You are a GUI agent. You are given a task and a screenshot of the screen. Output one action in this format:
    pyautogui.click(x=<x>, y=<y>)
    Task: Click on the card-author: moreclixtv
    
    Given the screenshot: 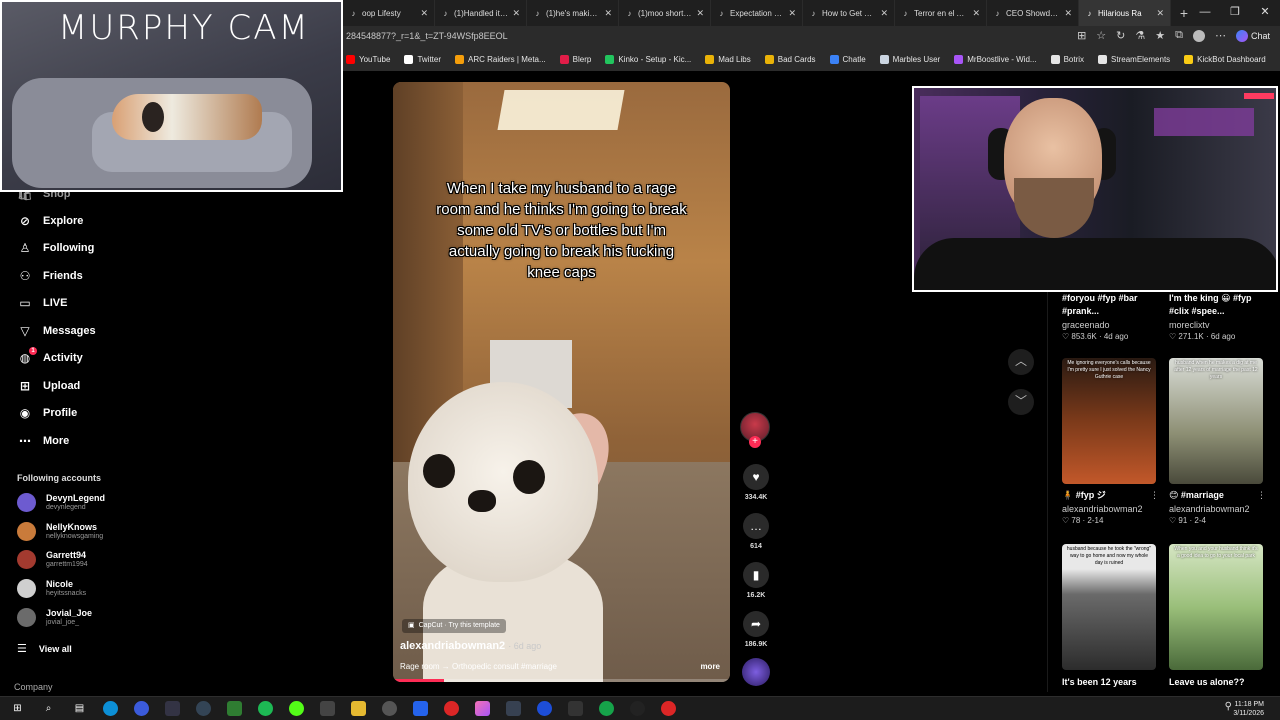 What is the action you would take?
    pyautogui.click(x=1219, y=325)
    